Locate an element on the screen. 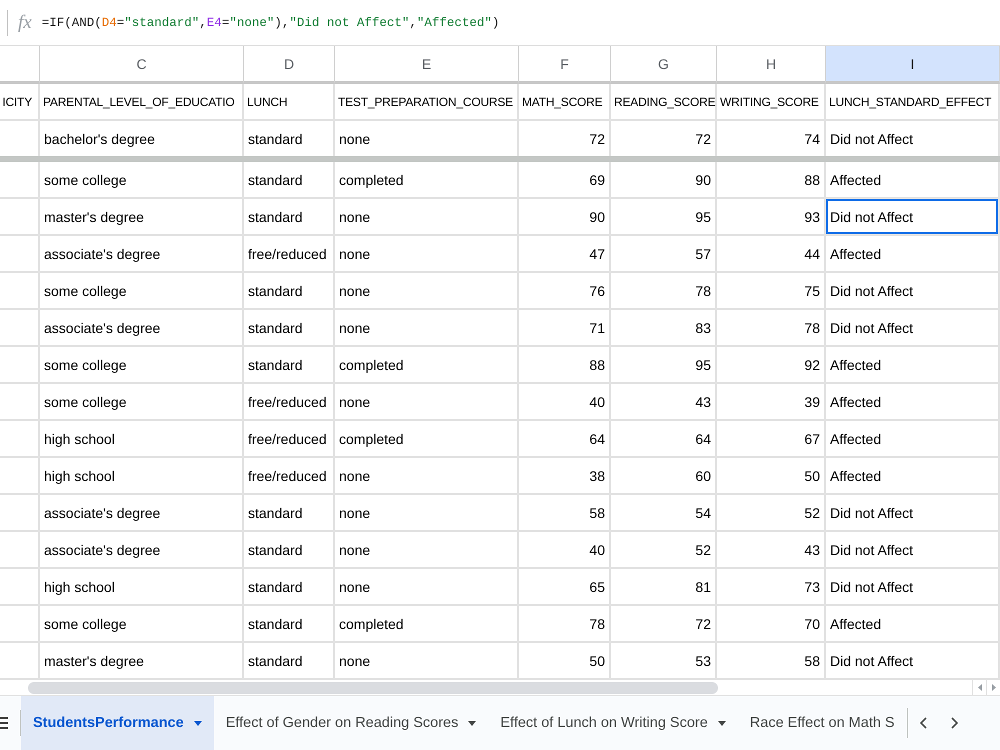  column-title: MATH_SCORE is located at coordinates (565, 102).